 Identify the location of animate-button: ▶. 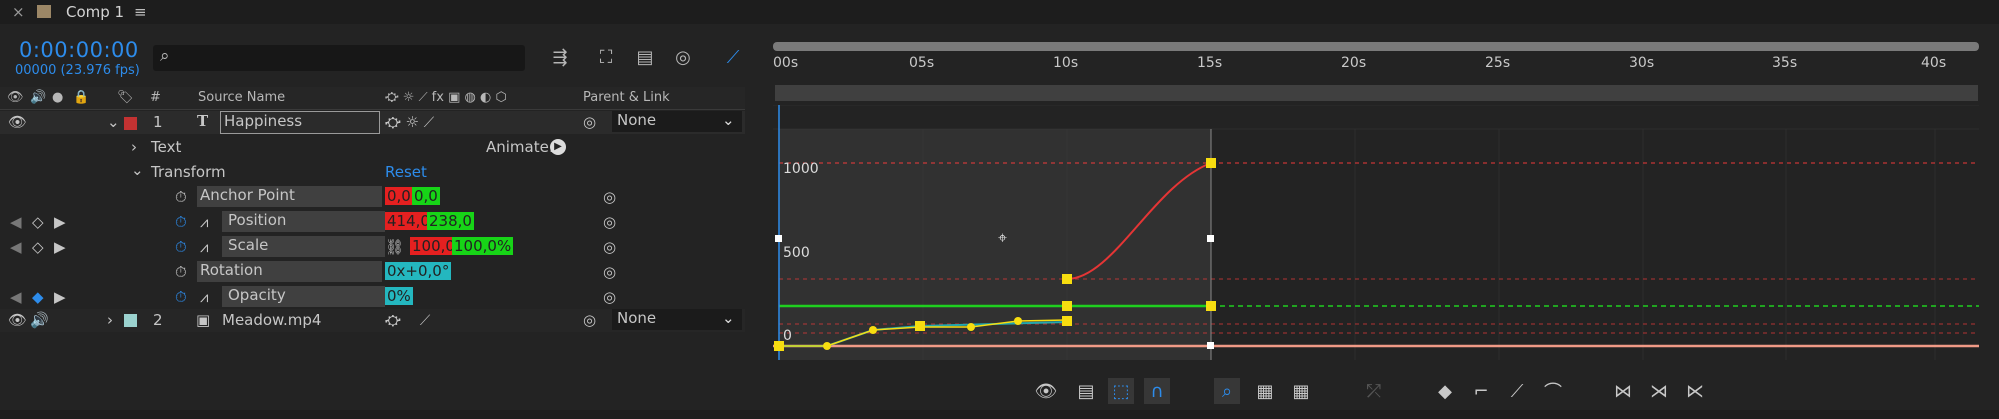
(558, 147).